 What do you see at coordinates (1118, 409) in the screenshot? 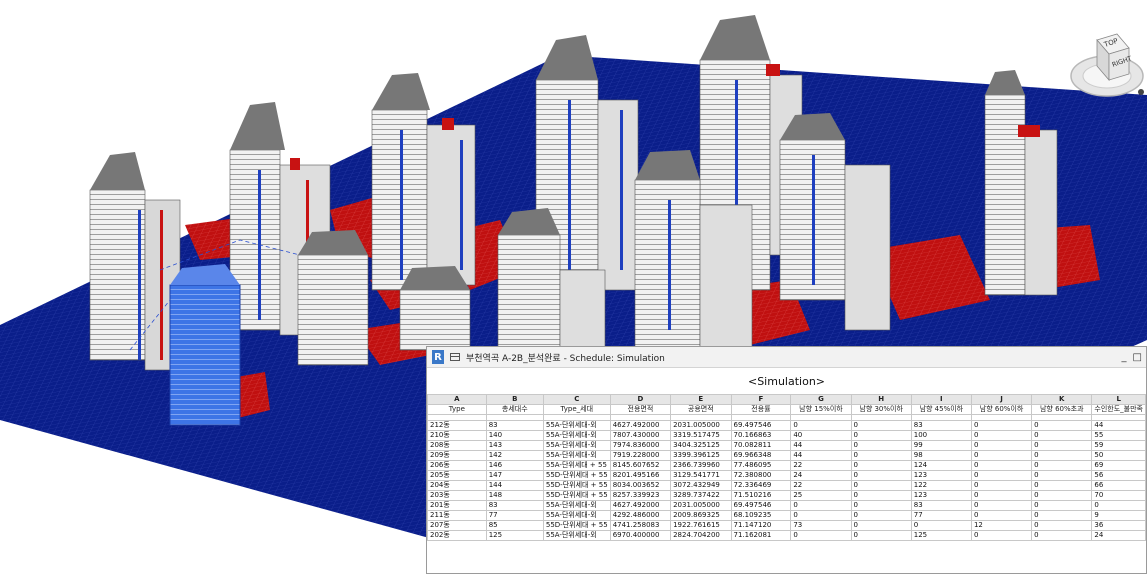
I see `column-name-header: 수인한도_불만족` at bounding box center [1118, 409].